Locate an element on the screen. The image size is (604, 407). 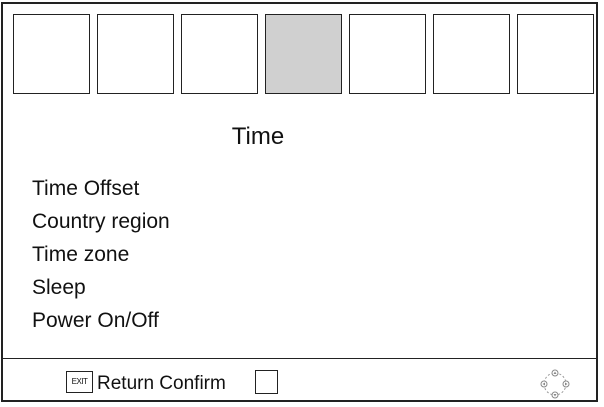
dpad-icon is located at coordinates (555, 384).